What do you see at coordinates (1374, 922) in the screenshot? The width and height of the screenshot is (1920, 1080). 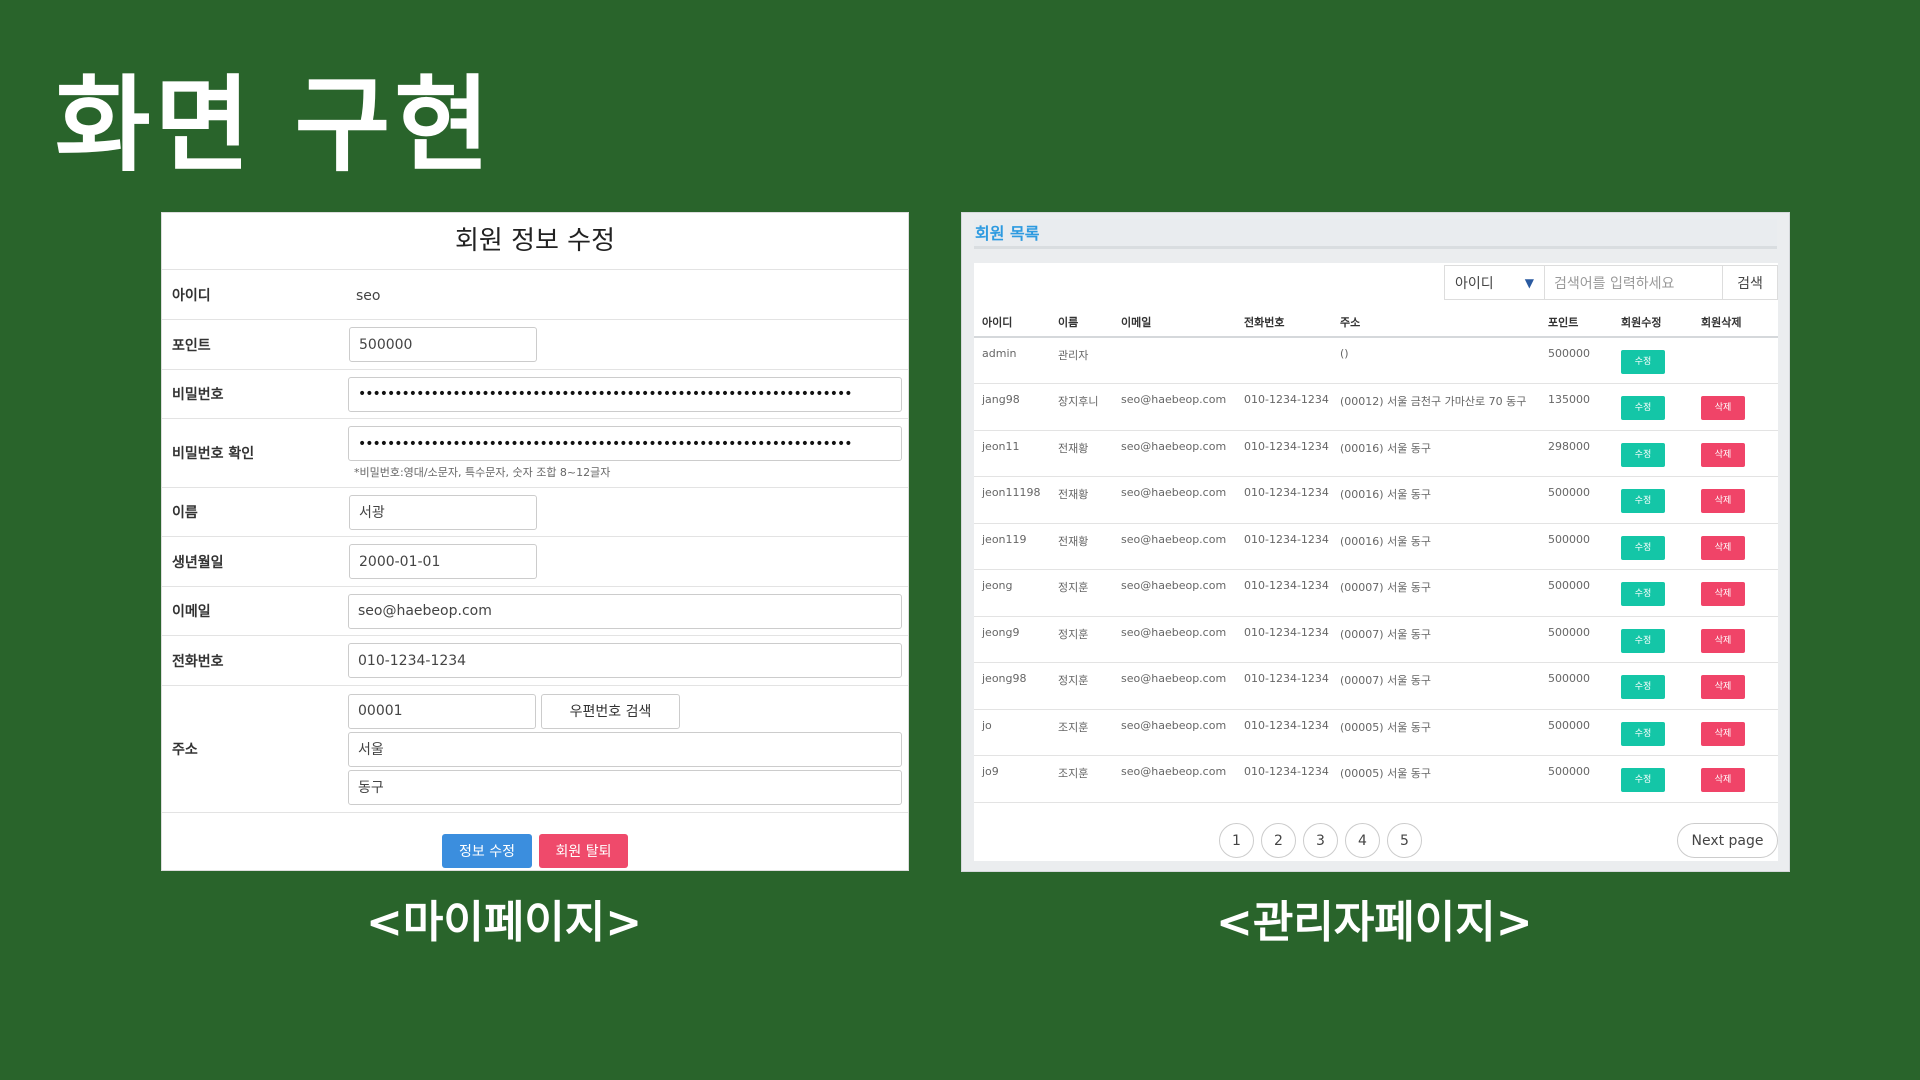 I see `caption-admin: <관리자페이지>` at bounding box center [1374, 922].